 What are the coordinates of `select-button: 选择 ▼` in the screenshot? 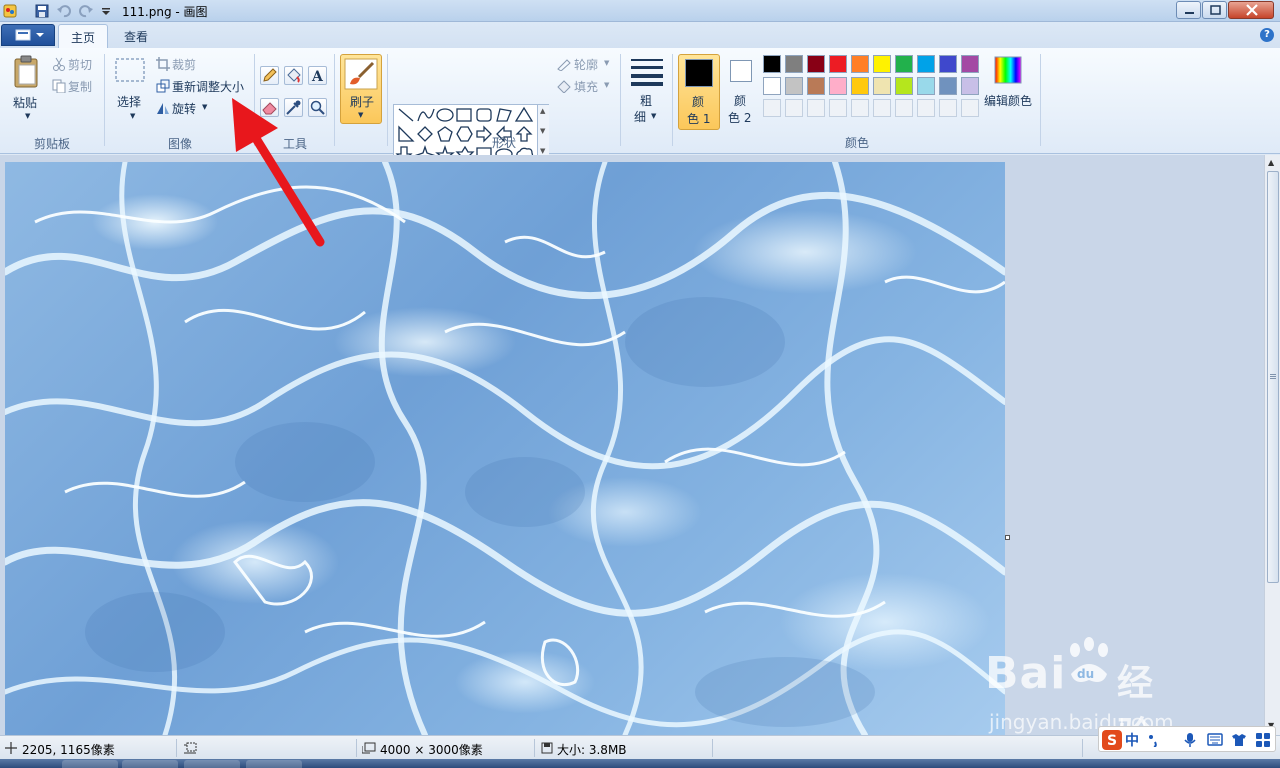 It's located at (131, 89).